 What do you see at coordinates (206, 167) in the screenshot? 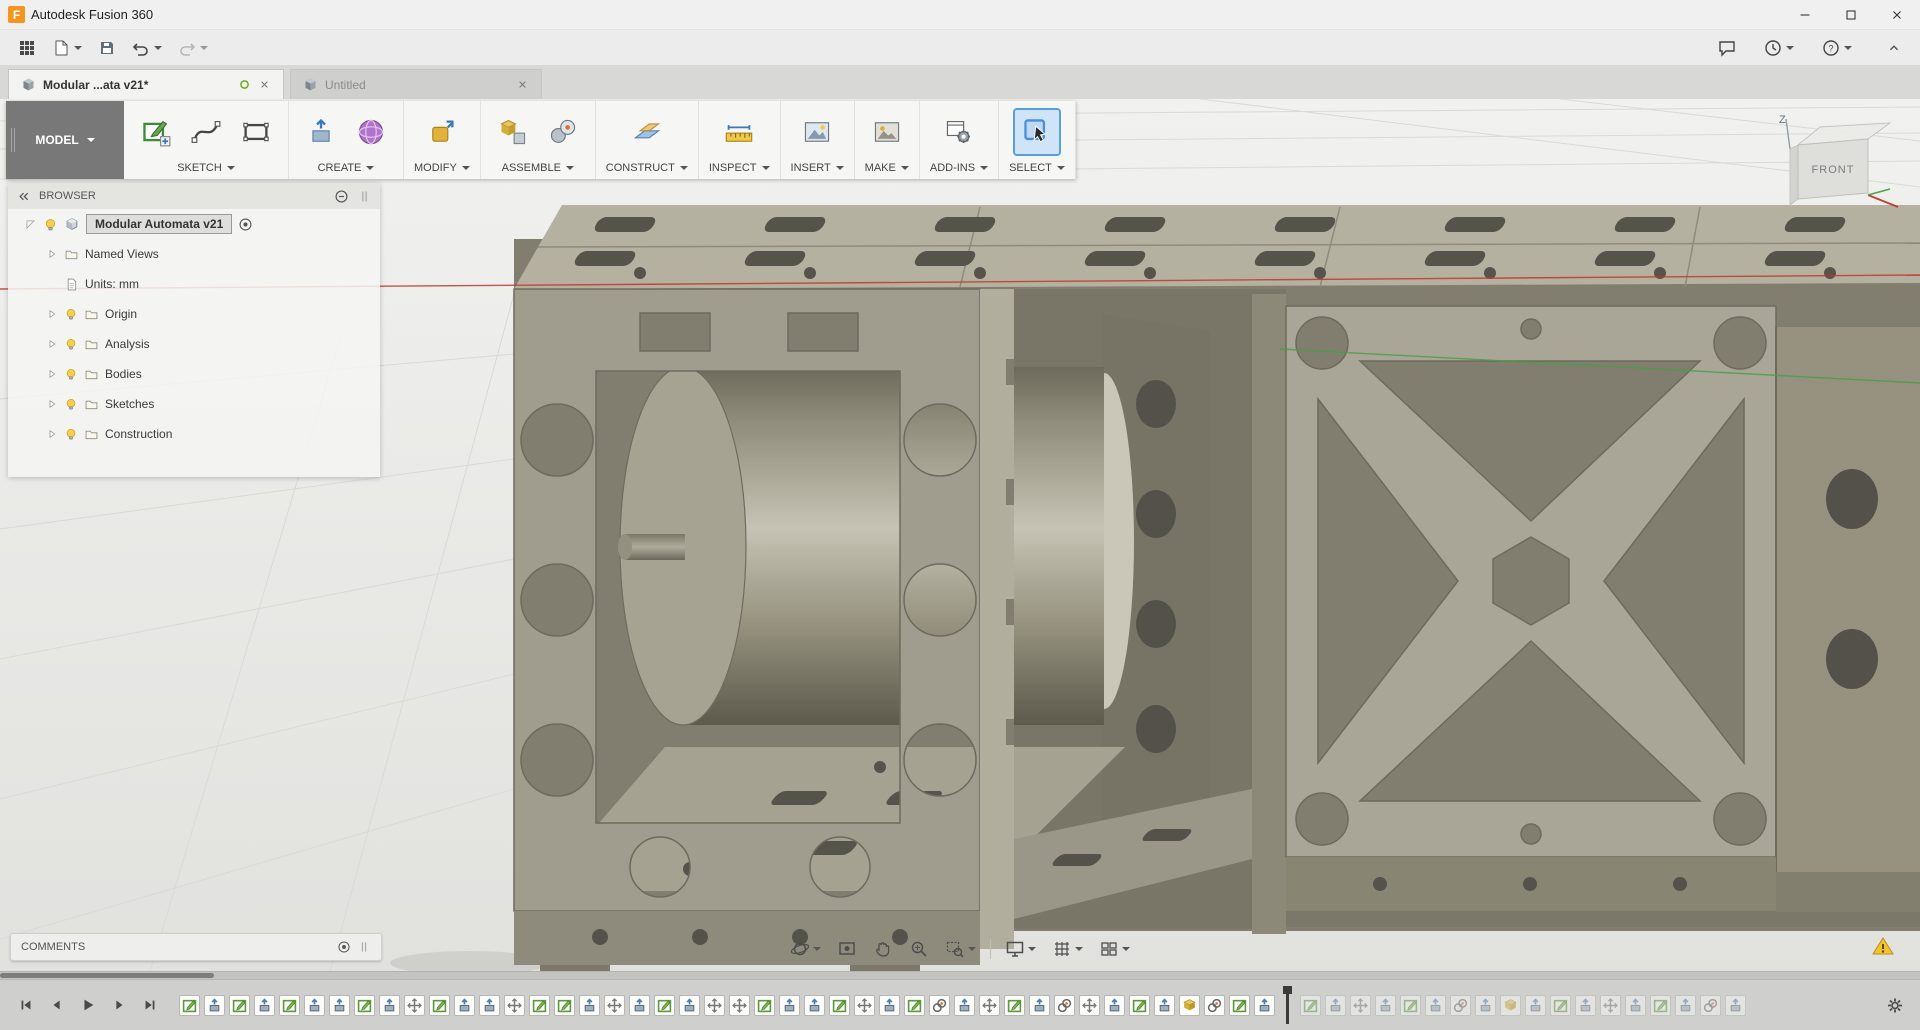
I see `ribbon-group-dropdown: SKETCH` at bounding box center [206, 167].